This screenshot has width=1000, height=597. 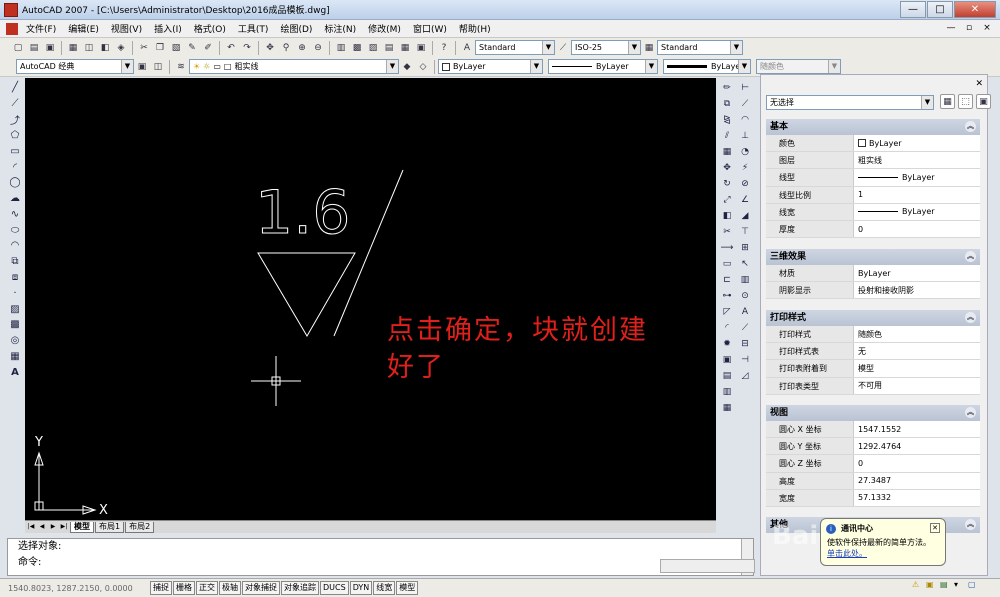 What do you see at coordinates (15, 167) in the screenshot?
I see `arc-icon: ◜` at bounding box center [15, 167].